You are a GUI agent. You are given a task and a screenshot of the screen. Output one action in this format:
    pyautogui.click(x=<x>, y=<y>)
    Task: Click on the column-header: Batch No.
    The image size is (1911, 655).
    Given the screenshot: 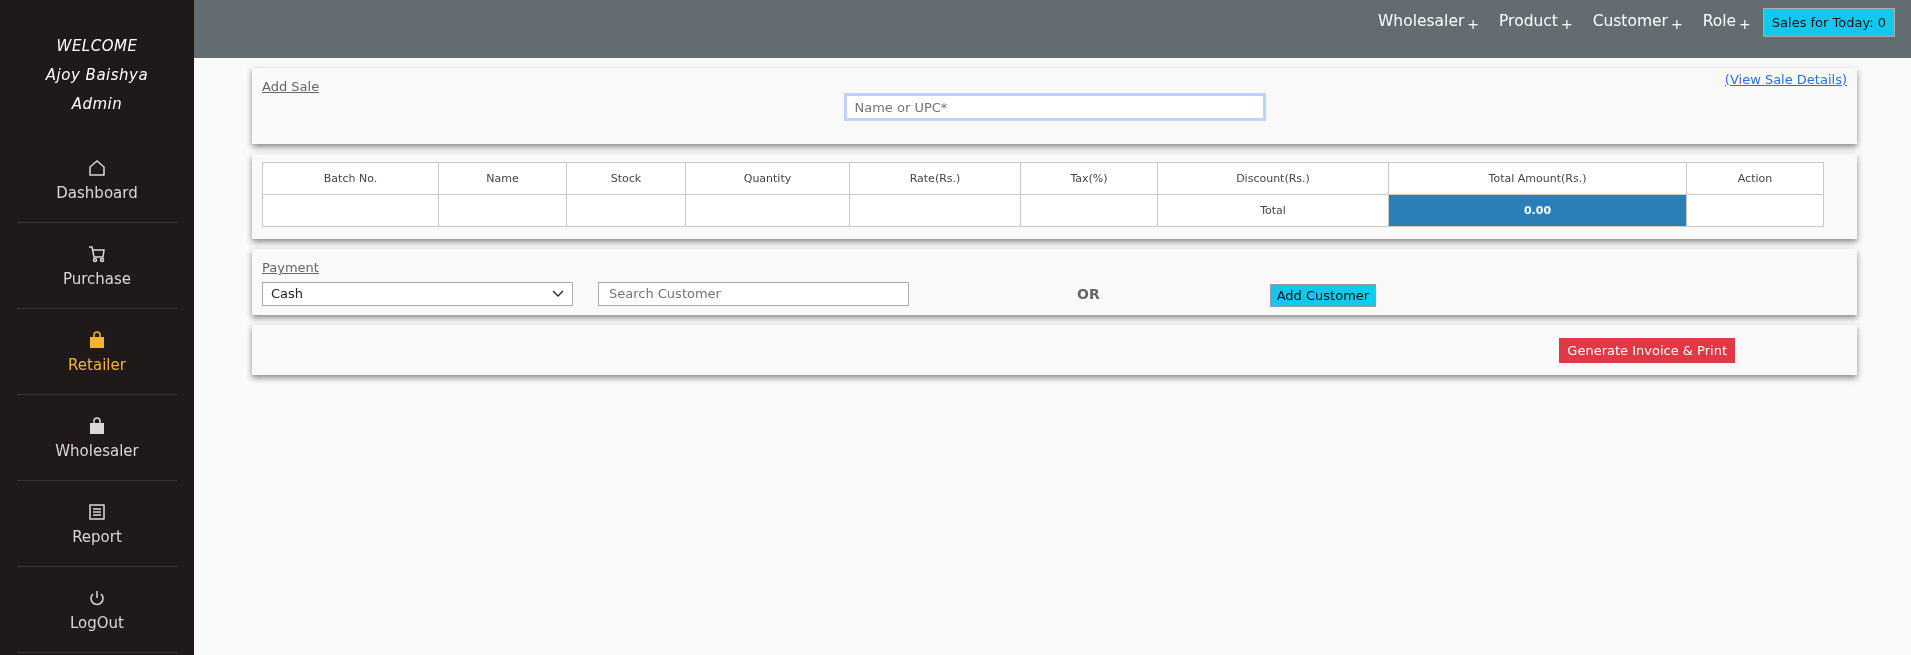 What is the action you would take?
    pyautogui.click(x=350, y=178)
    